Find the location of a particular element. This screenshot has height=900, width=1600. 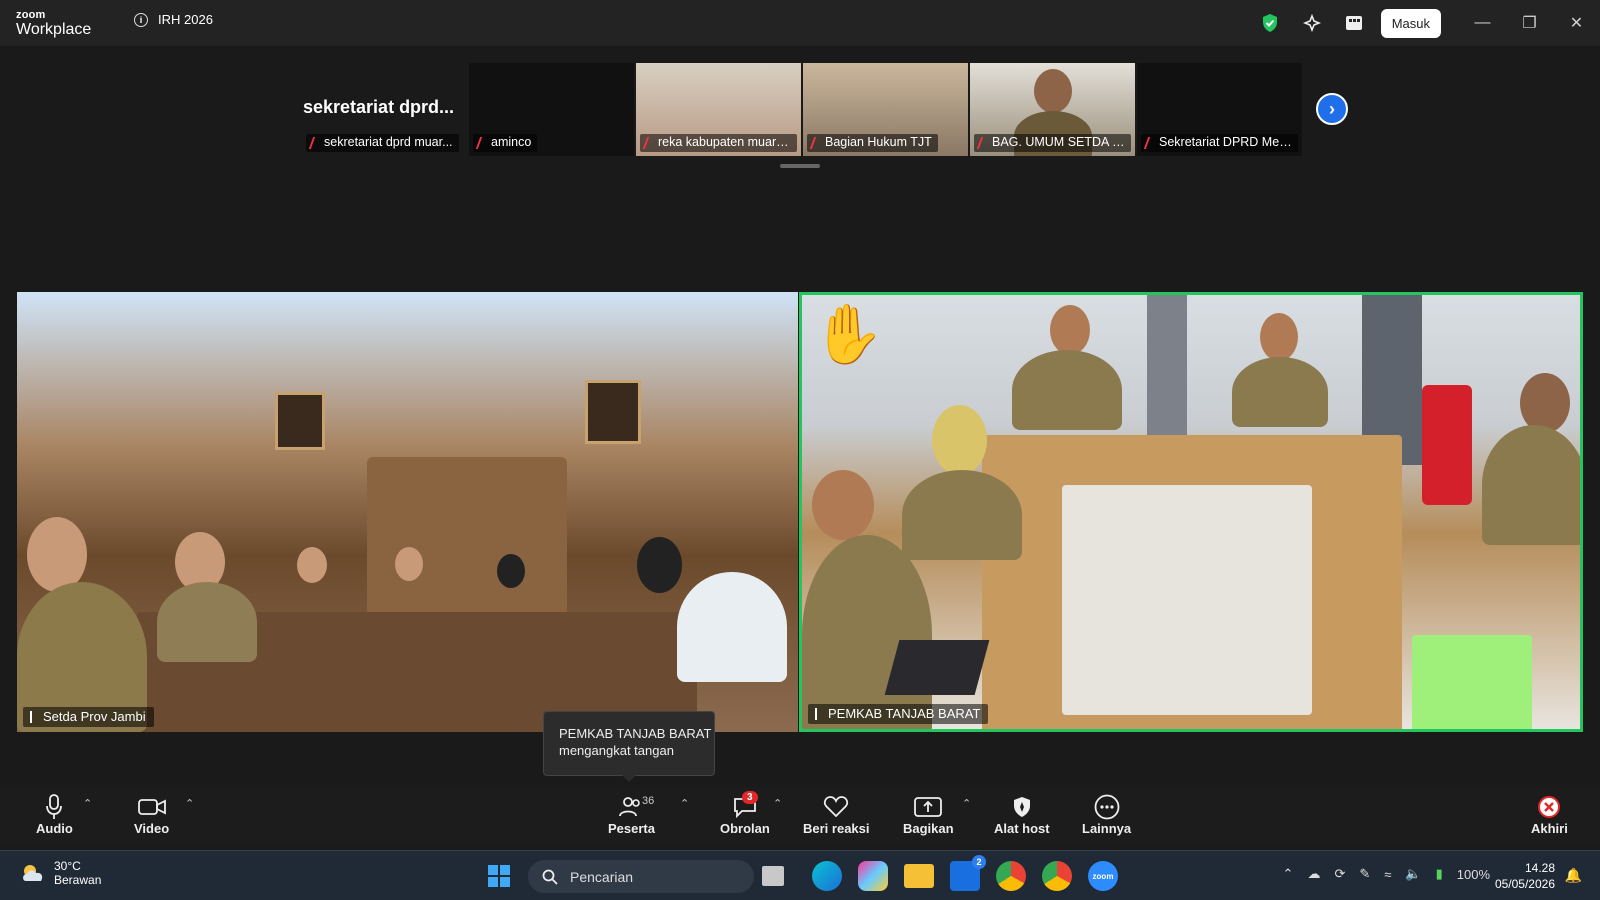

copilot-icon is located at coordinates (873, 876).